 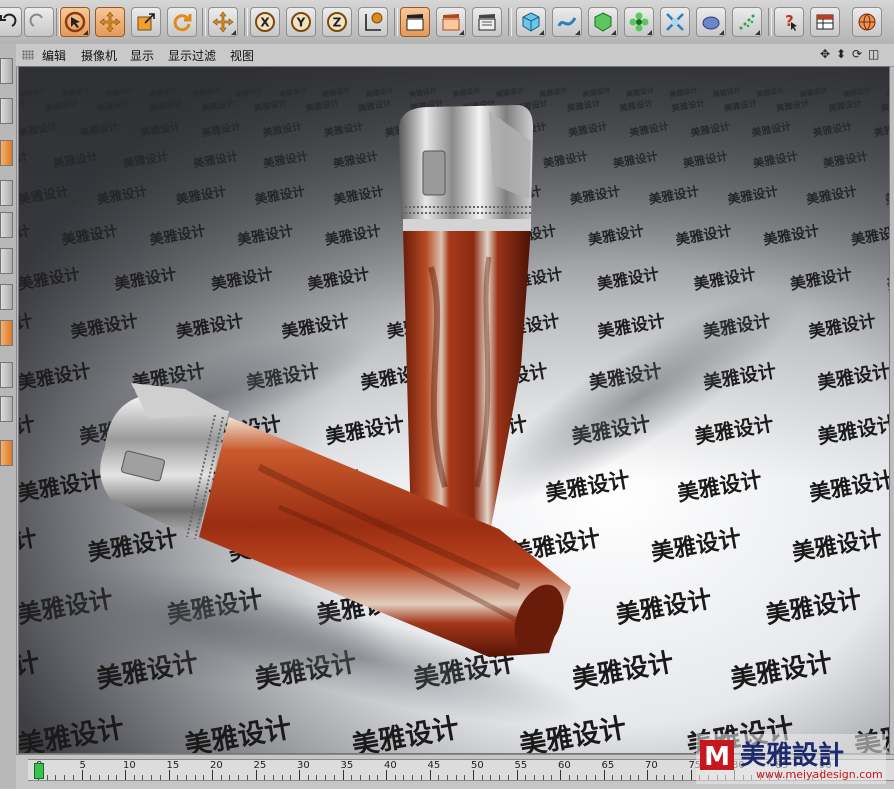 What do you see at coordinates (39, 22) in the screenshot?
I see `redo-button` at bounding box center [39, 22].